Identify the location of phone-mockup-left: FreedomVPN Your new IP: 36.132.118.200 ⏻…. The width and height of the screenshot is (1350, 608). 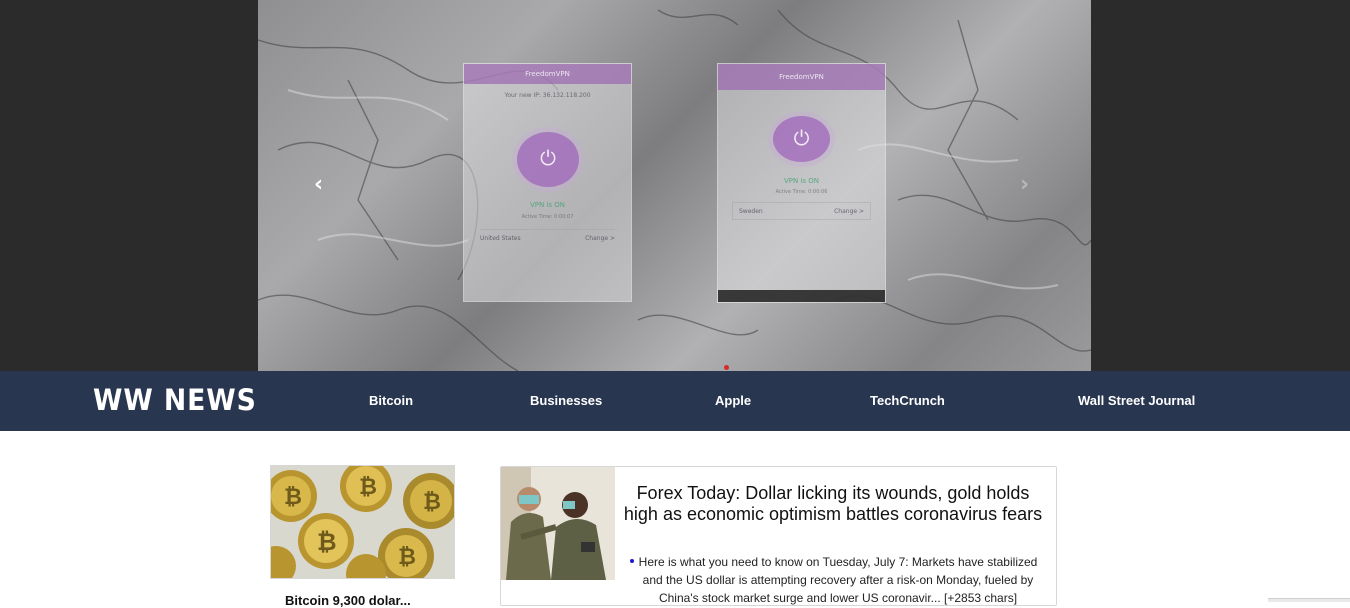
(547, 182).